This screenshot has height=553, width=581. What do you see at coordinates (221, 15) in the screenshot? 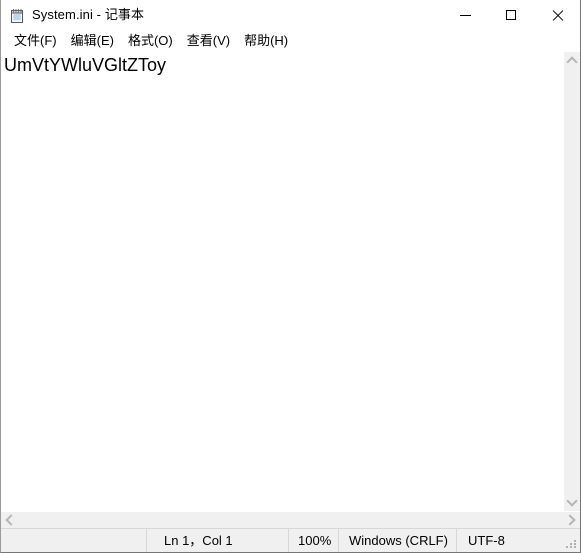
I see `title-bar-left: System.ini - 记事本` at bounding box center [221, 15].